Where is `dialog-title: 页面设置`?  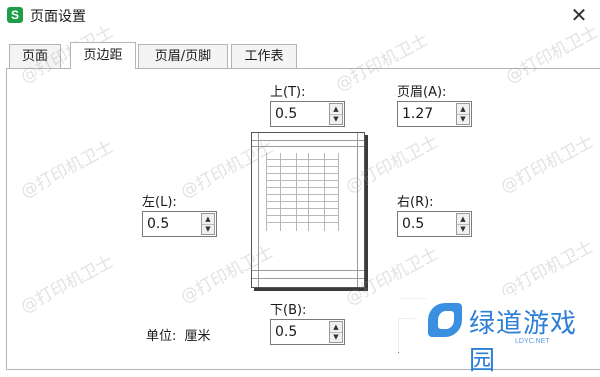
dialog-title: 页面设置 is located at coordinates (58, 17).